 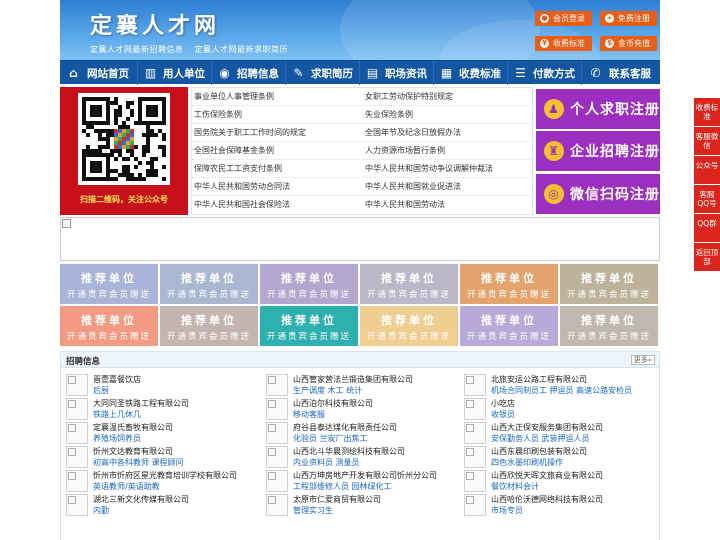 I want to click on job-titles-link: 英语教师/英语助教, so click(x=126, y=486).